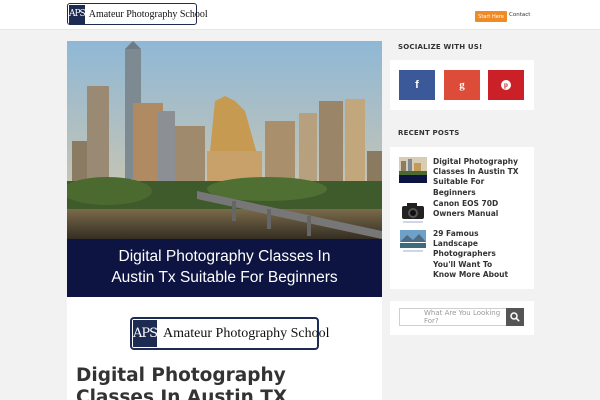  I want to click on article-logo: APS Amateur Photography School, so click(229, 333).